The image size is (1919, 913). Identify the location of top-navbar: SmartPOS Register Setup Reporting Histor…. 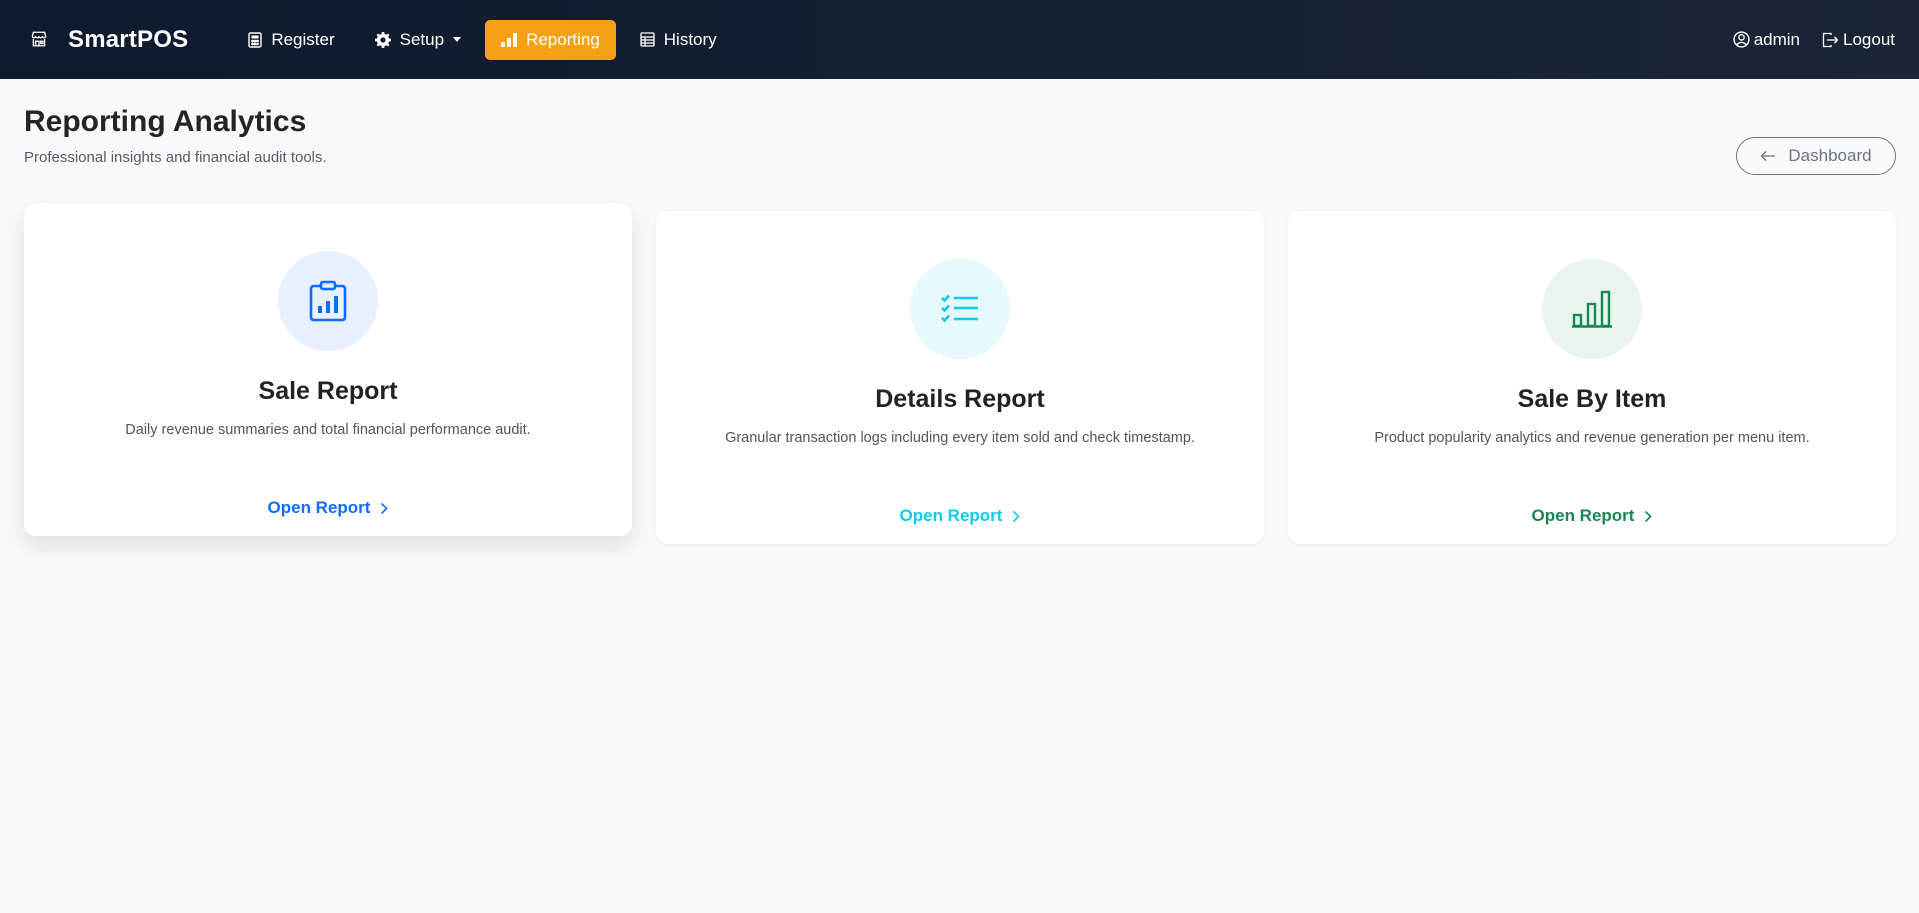
(959, 39).